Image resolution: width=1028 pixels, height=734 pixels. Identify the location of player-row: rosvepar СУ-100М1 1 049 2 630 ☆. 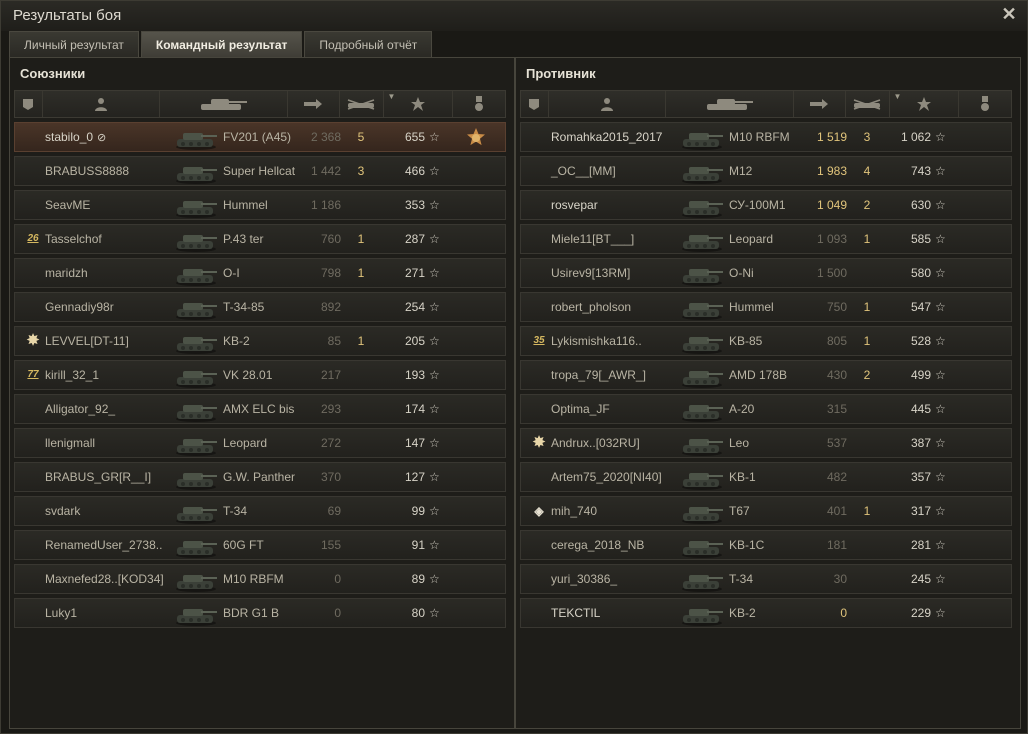
(766, 205).